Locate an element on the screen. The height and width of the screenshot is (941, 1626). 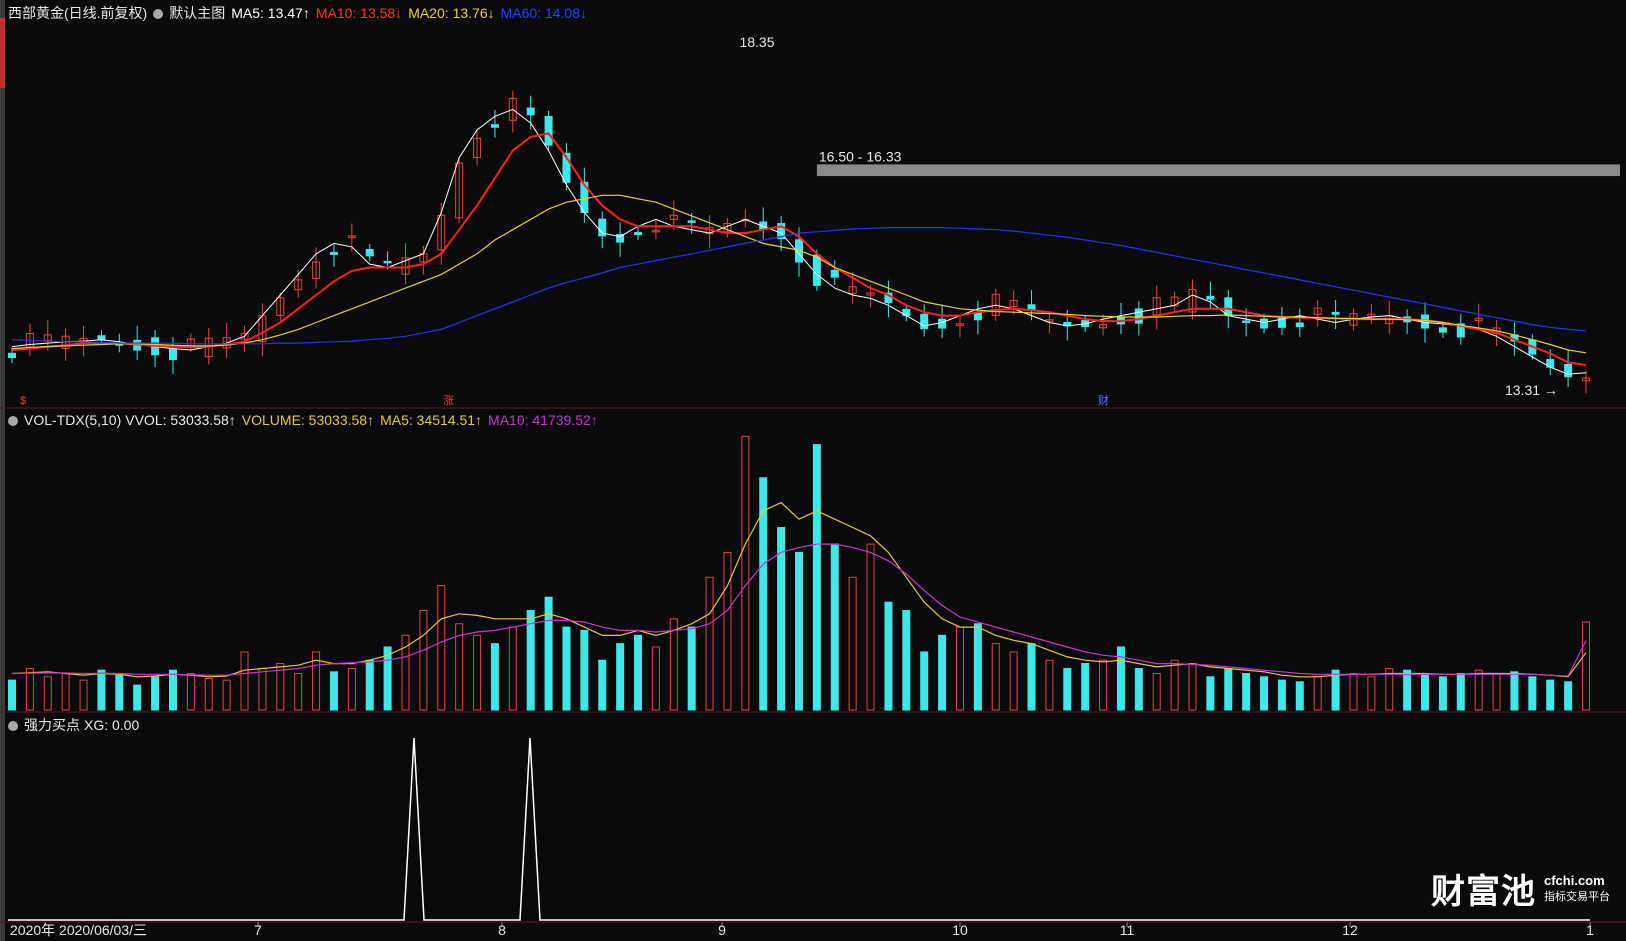
ma60-value: MA60: 14.08↓ is located at coordinates (543, 13).